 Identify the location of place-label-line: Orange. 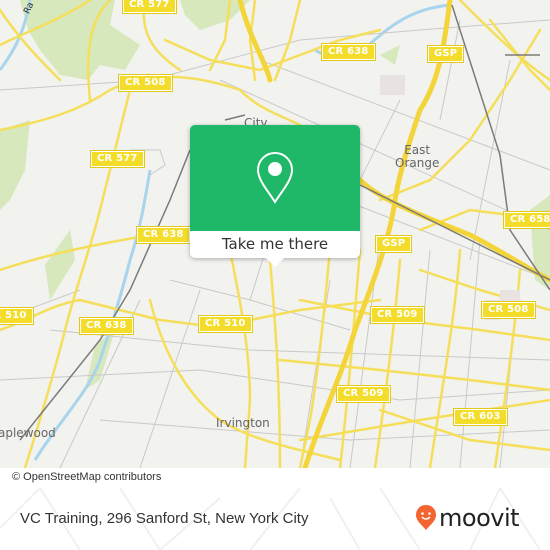
(417, 163).